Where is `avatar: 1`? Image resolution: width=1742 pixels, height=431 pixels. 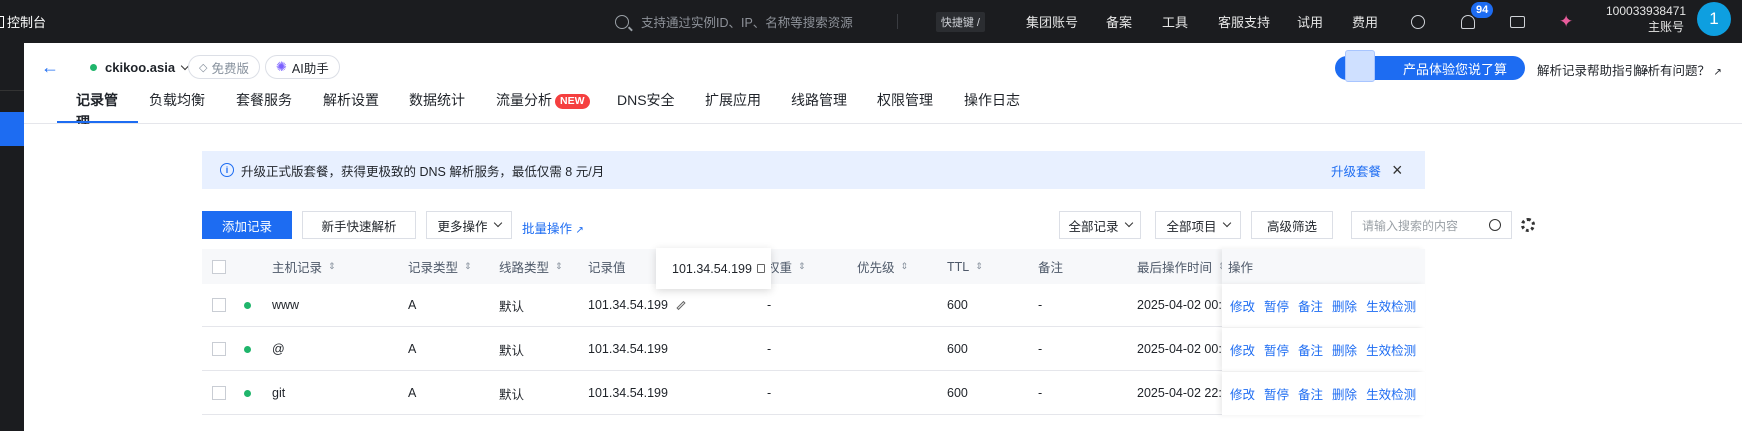 avatar: 1 is located at coordinates (1714, 19).